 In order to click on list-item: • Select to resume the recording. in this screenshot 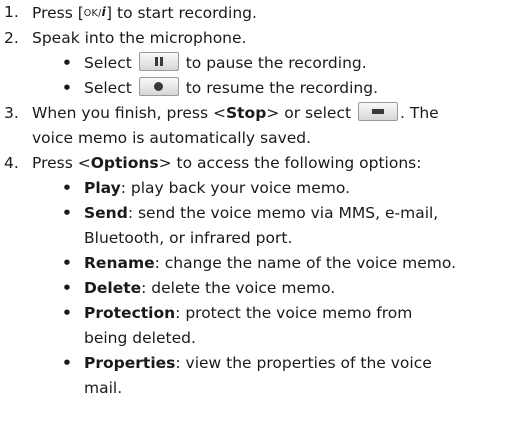, I will do `click(265, 88)`.